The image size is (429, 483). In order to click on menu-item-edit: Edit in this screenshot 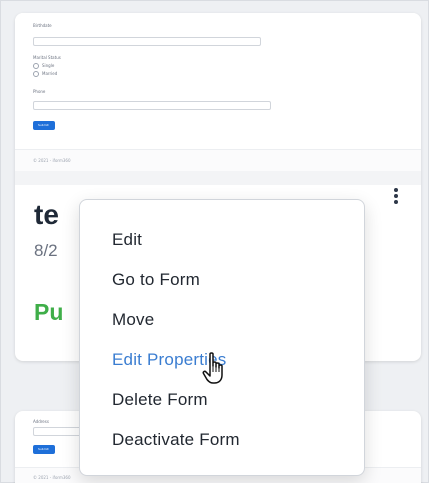, I will do `click(222, 246)`.